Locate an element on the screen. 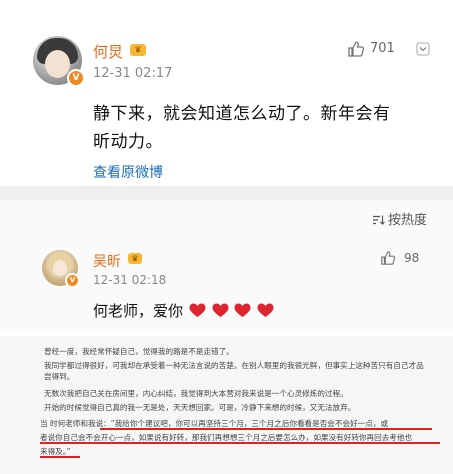  quote-line: 曾经一度，我经常怀疑自己，觉得我的路是不是走错了。 is located at coordinates (139, 351).